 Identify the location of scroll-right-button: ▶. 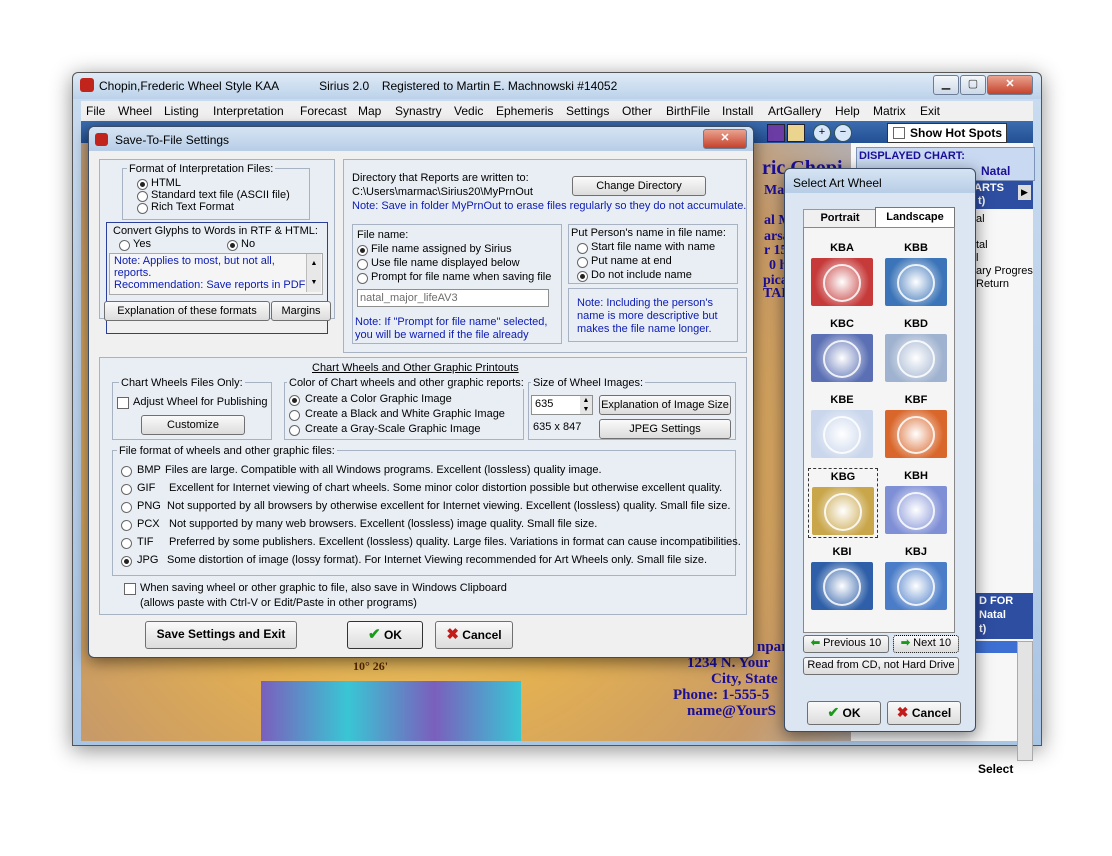
(1024, 192).